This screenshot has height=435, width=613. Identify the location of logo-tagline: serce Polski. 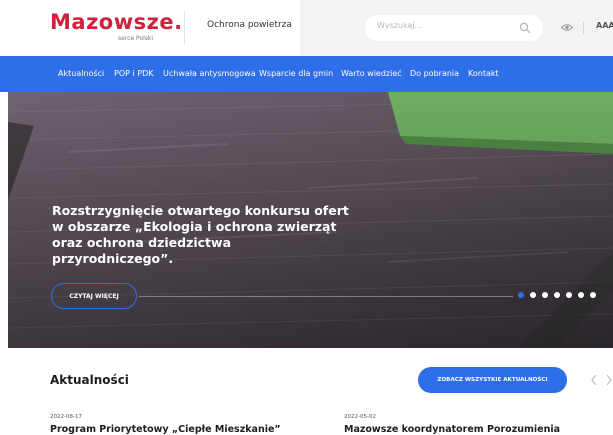
(136, 38).